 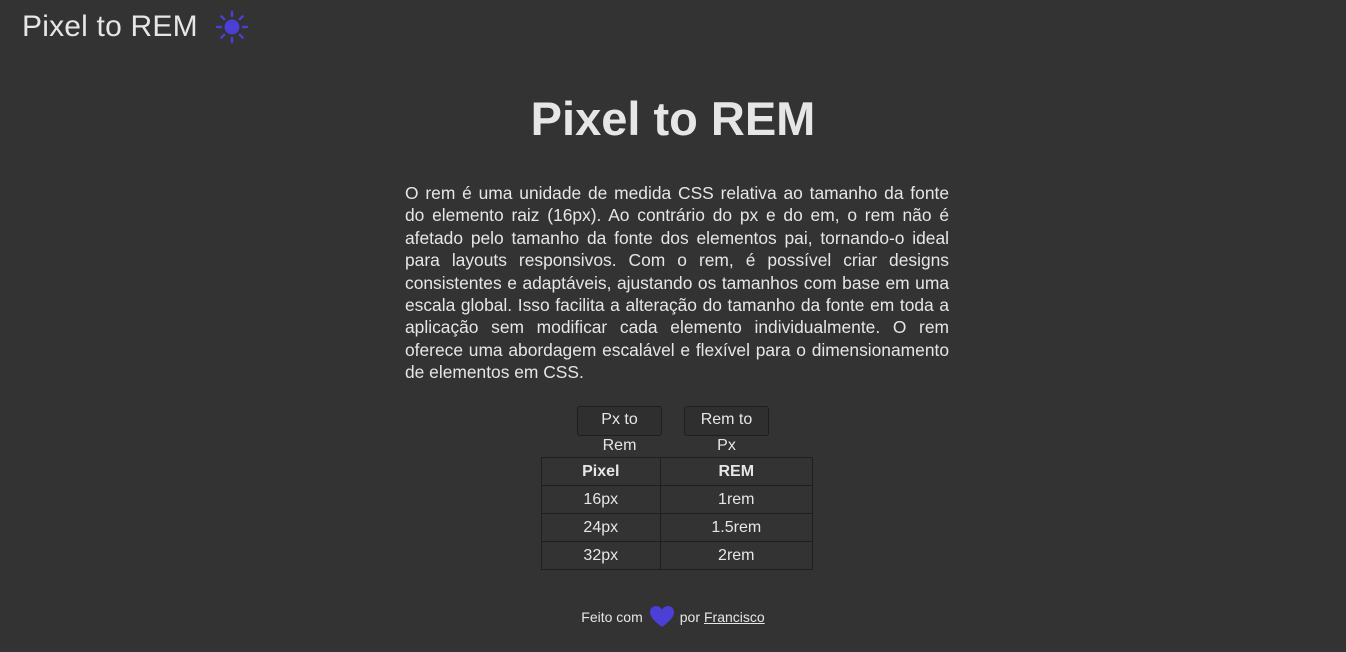 I want to click on sun-icon, so click(x=231, y=27).